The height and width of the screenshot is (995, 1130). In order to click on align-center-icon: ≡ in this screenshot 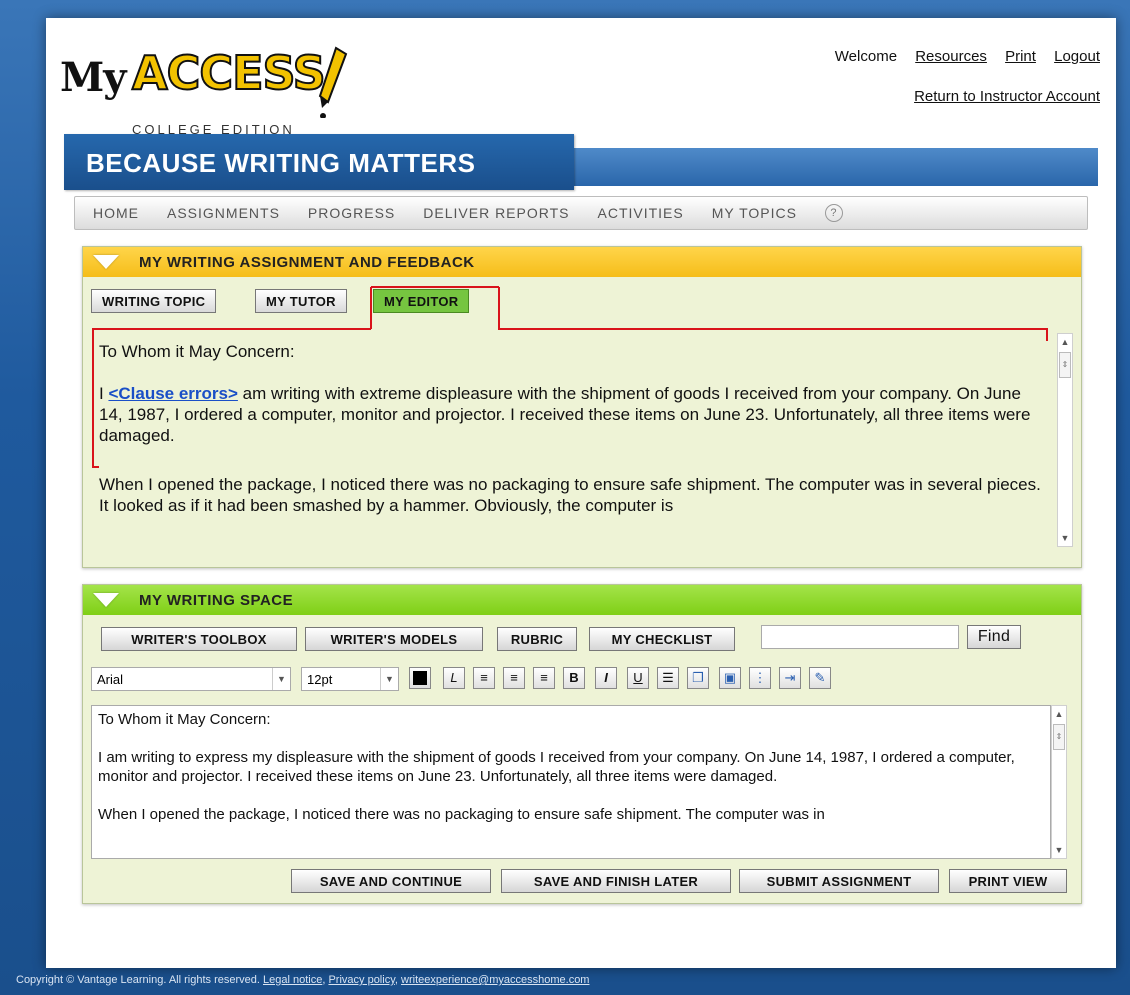, I will do `click(514, 678)`.